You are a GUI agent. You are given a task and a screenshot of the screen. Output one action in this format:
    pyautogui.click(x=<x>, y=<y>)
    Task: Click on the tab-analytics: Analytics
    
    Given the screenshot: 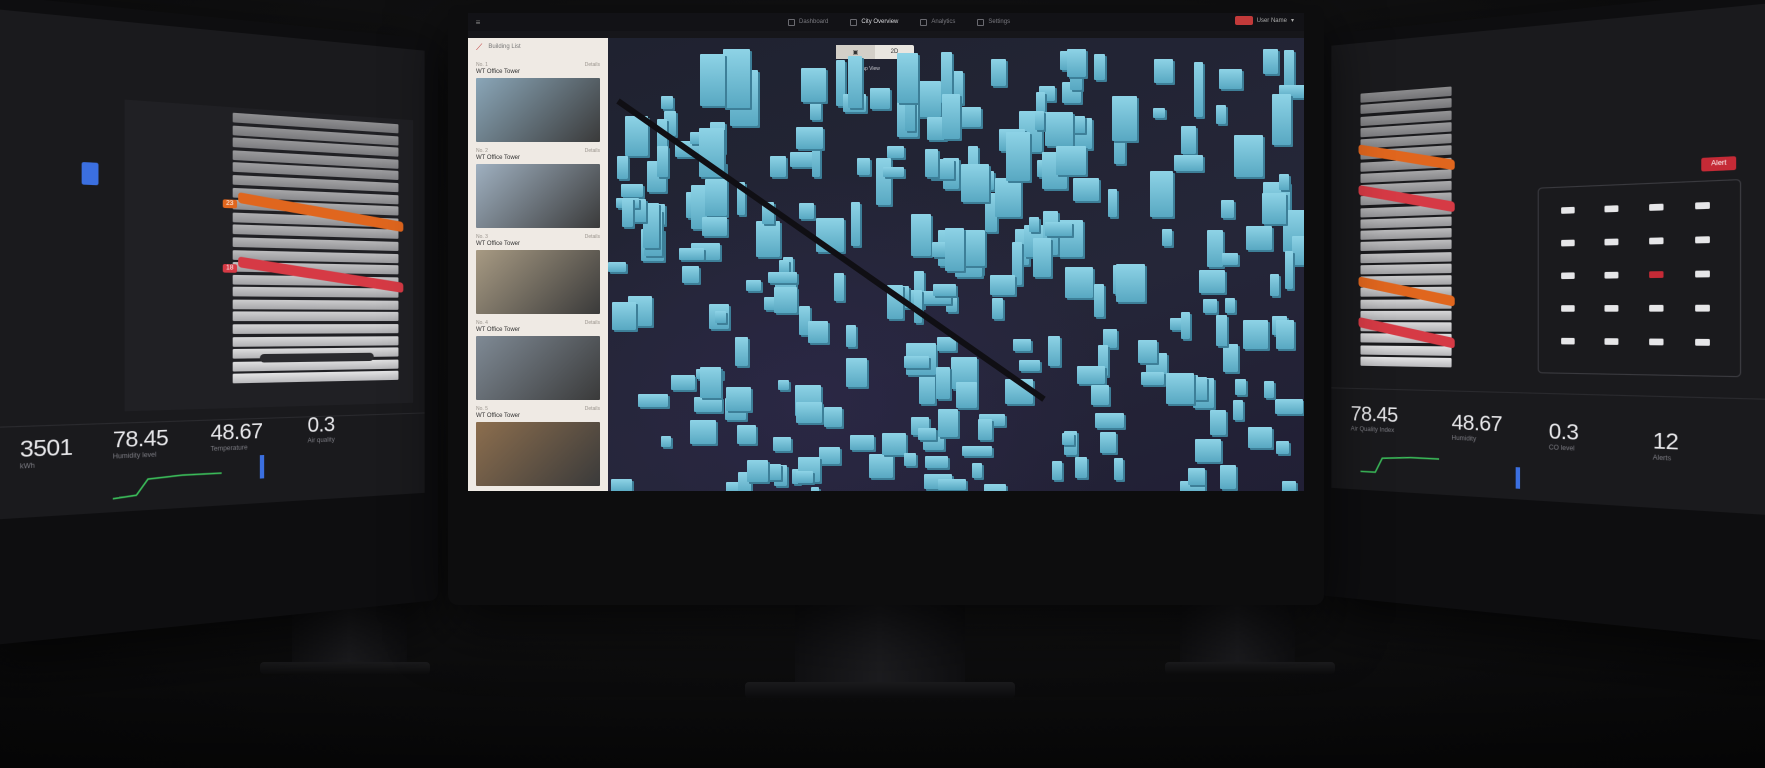 What is the action you would take?
    pyautogui.click(x=937, y=22)
    